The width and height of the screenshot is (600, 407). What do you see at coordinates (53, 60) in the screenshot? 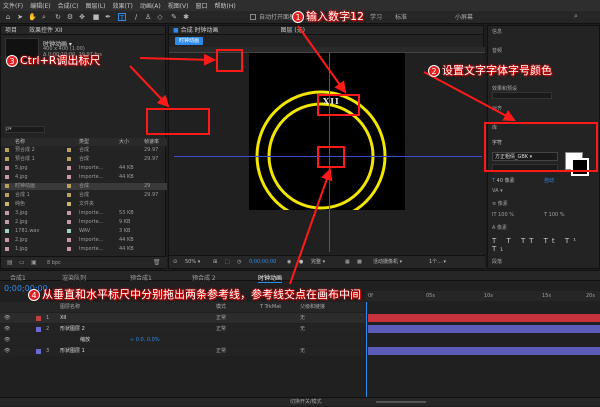
I see `callout-step3: 3 Ctrl+R调出标尺` at bounding box center [53, 60].